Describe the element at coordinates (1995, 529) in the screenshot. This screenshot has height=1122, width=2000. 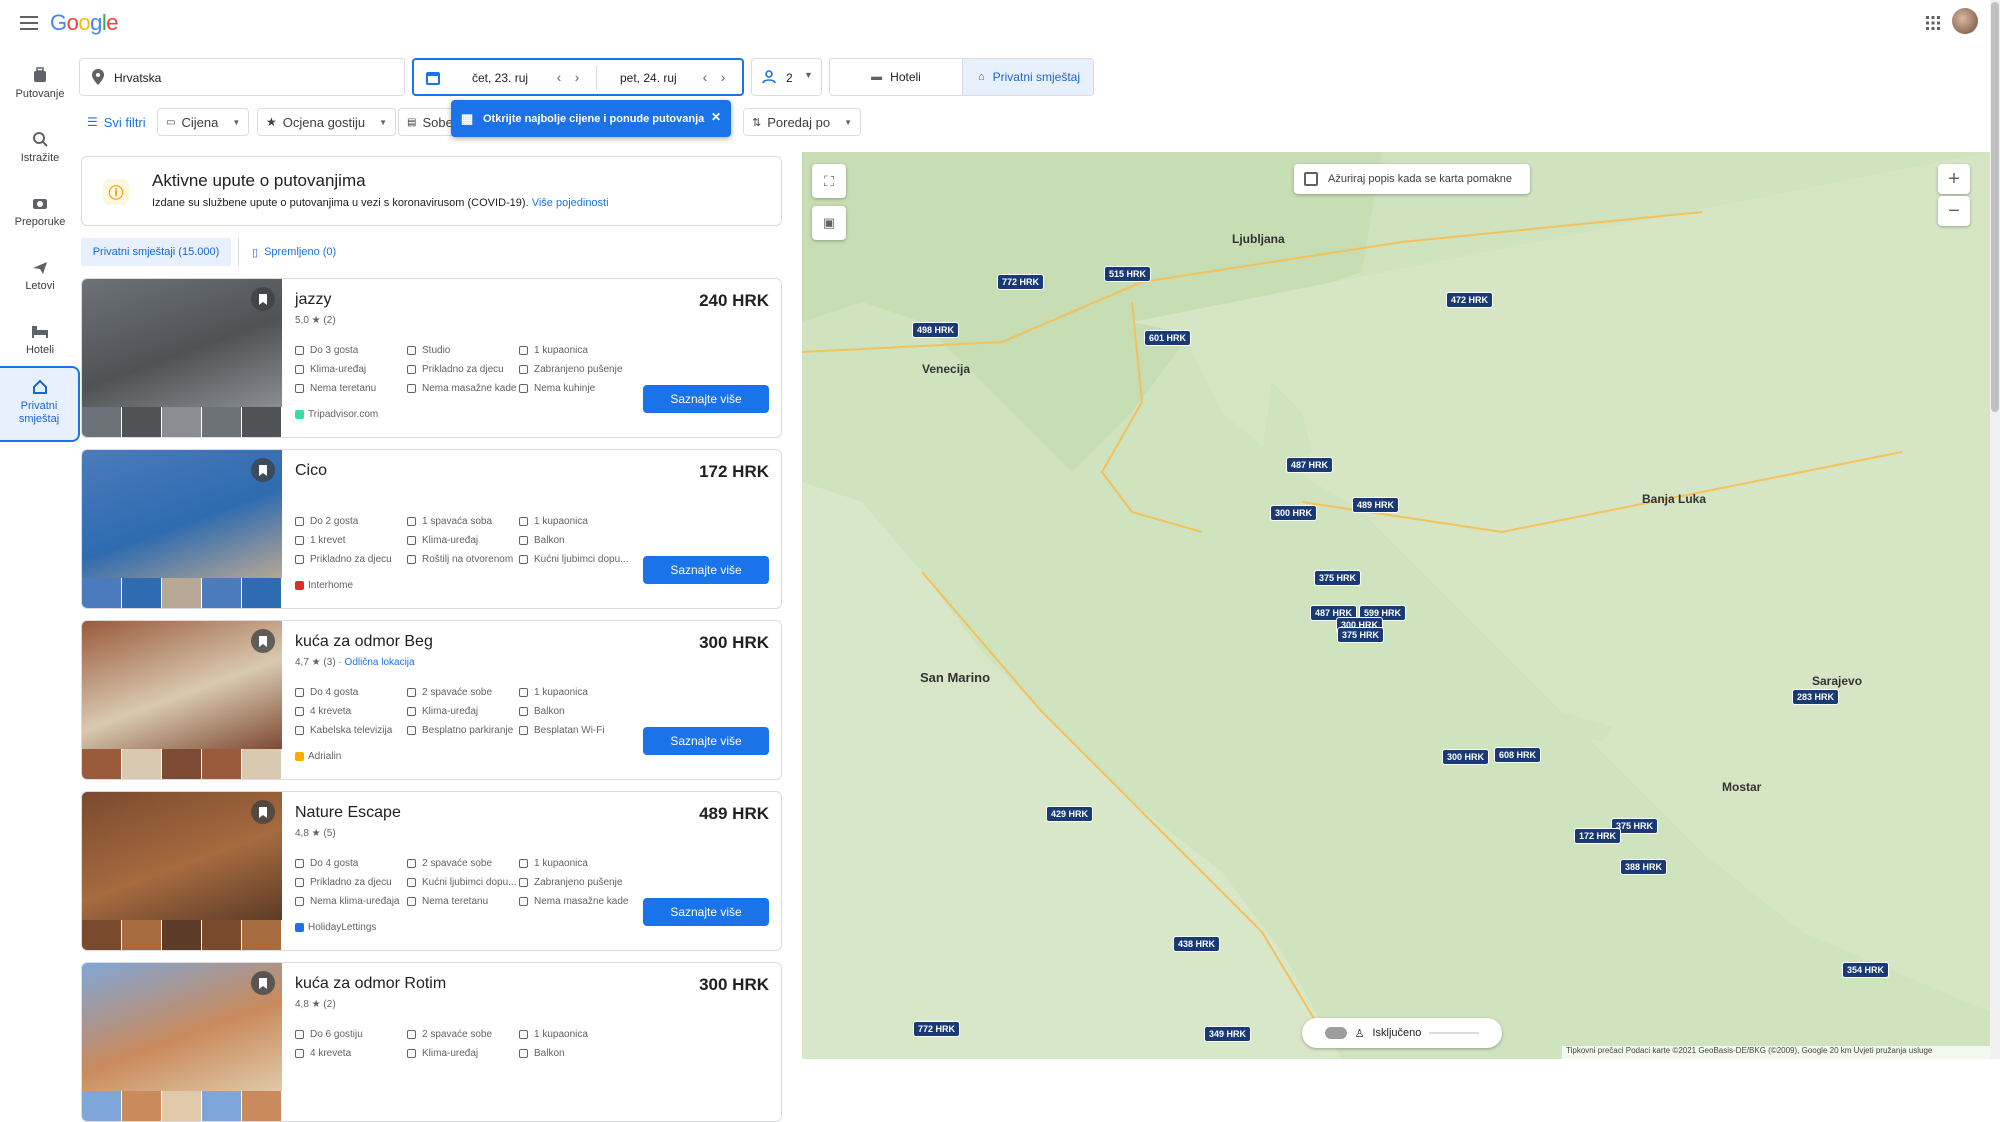
I see `page-scrollbar` at that location.